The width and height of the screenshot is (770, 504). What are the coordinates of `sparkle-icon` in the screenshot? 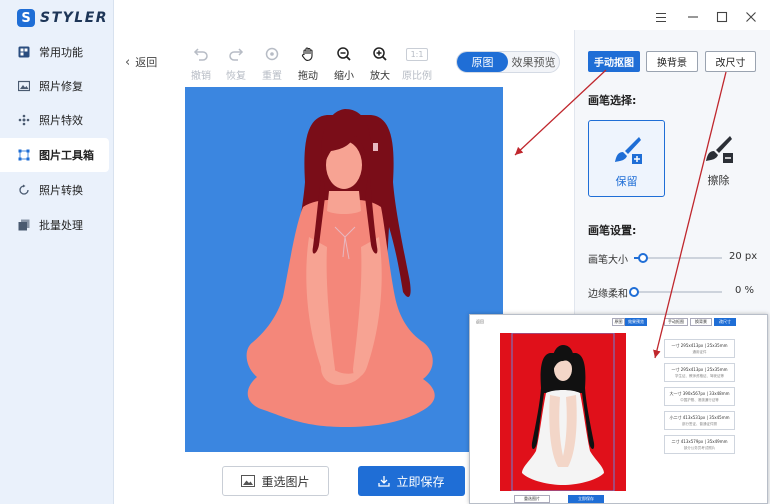 It's located at (24, 120).